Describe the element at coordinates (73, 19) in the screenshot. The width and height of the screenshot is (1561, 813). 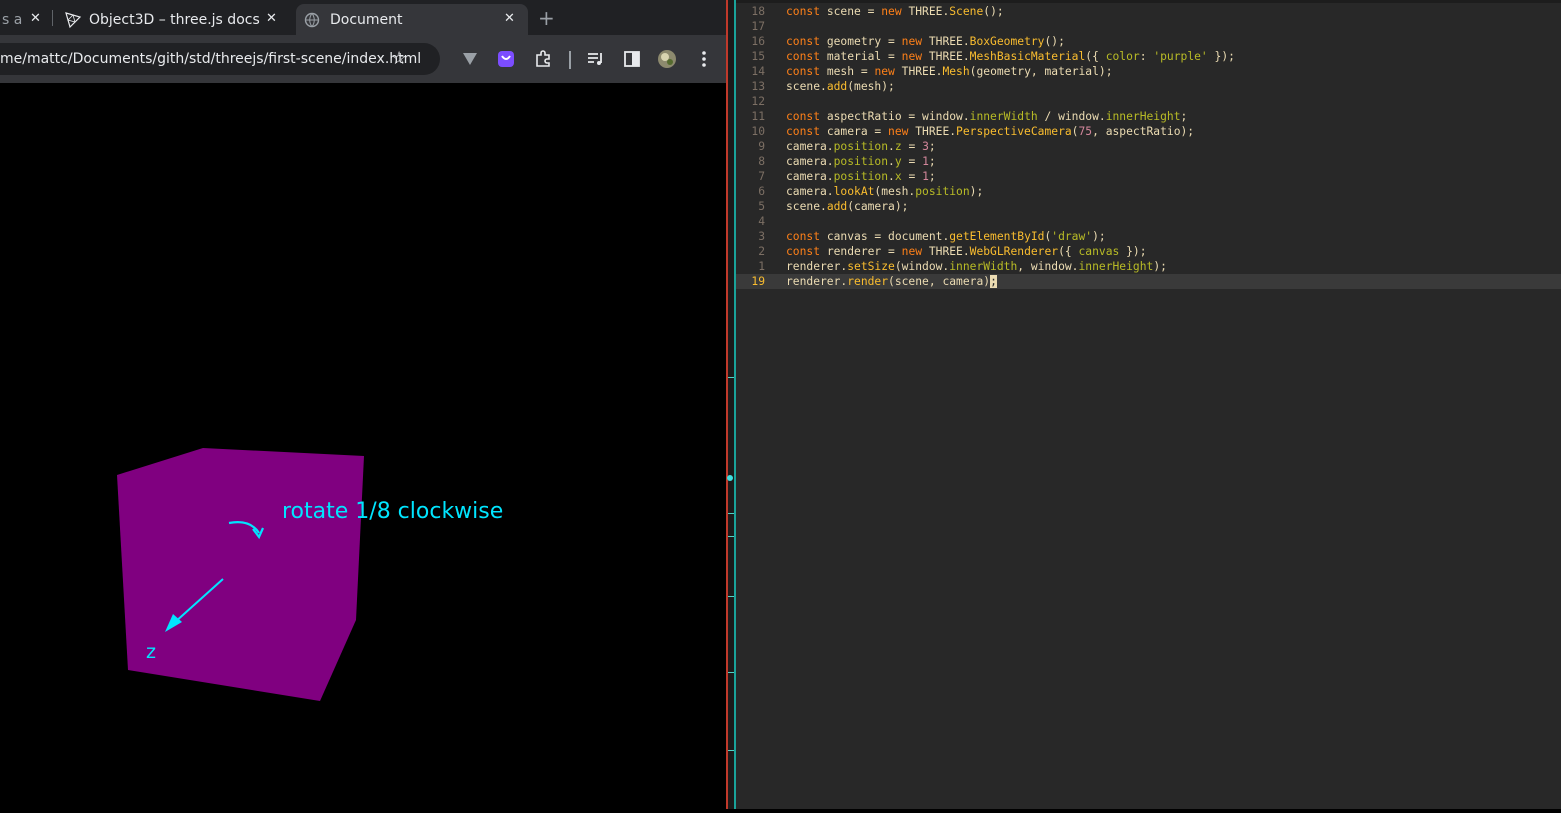
I see `threejs-logo-icon` at that location.